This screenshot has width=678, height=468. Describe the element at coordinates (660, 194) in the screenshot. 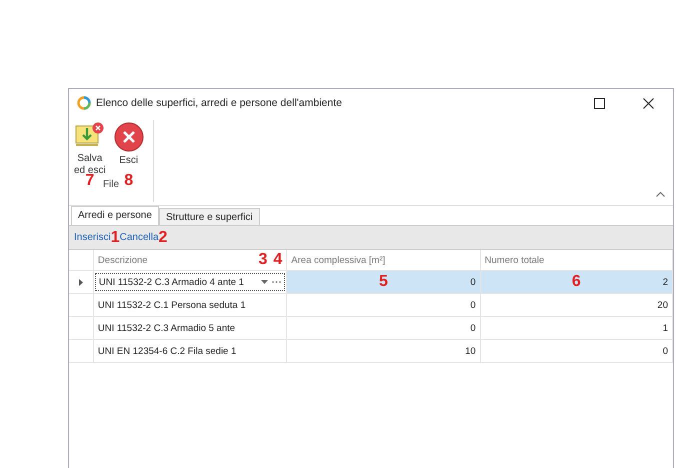

I see `collapse-caret-icon` at that location.